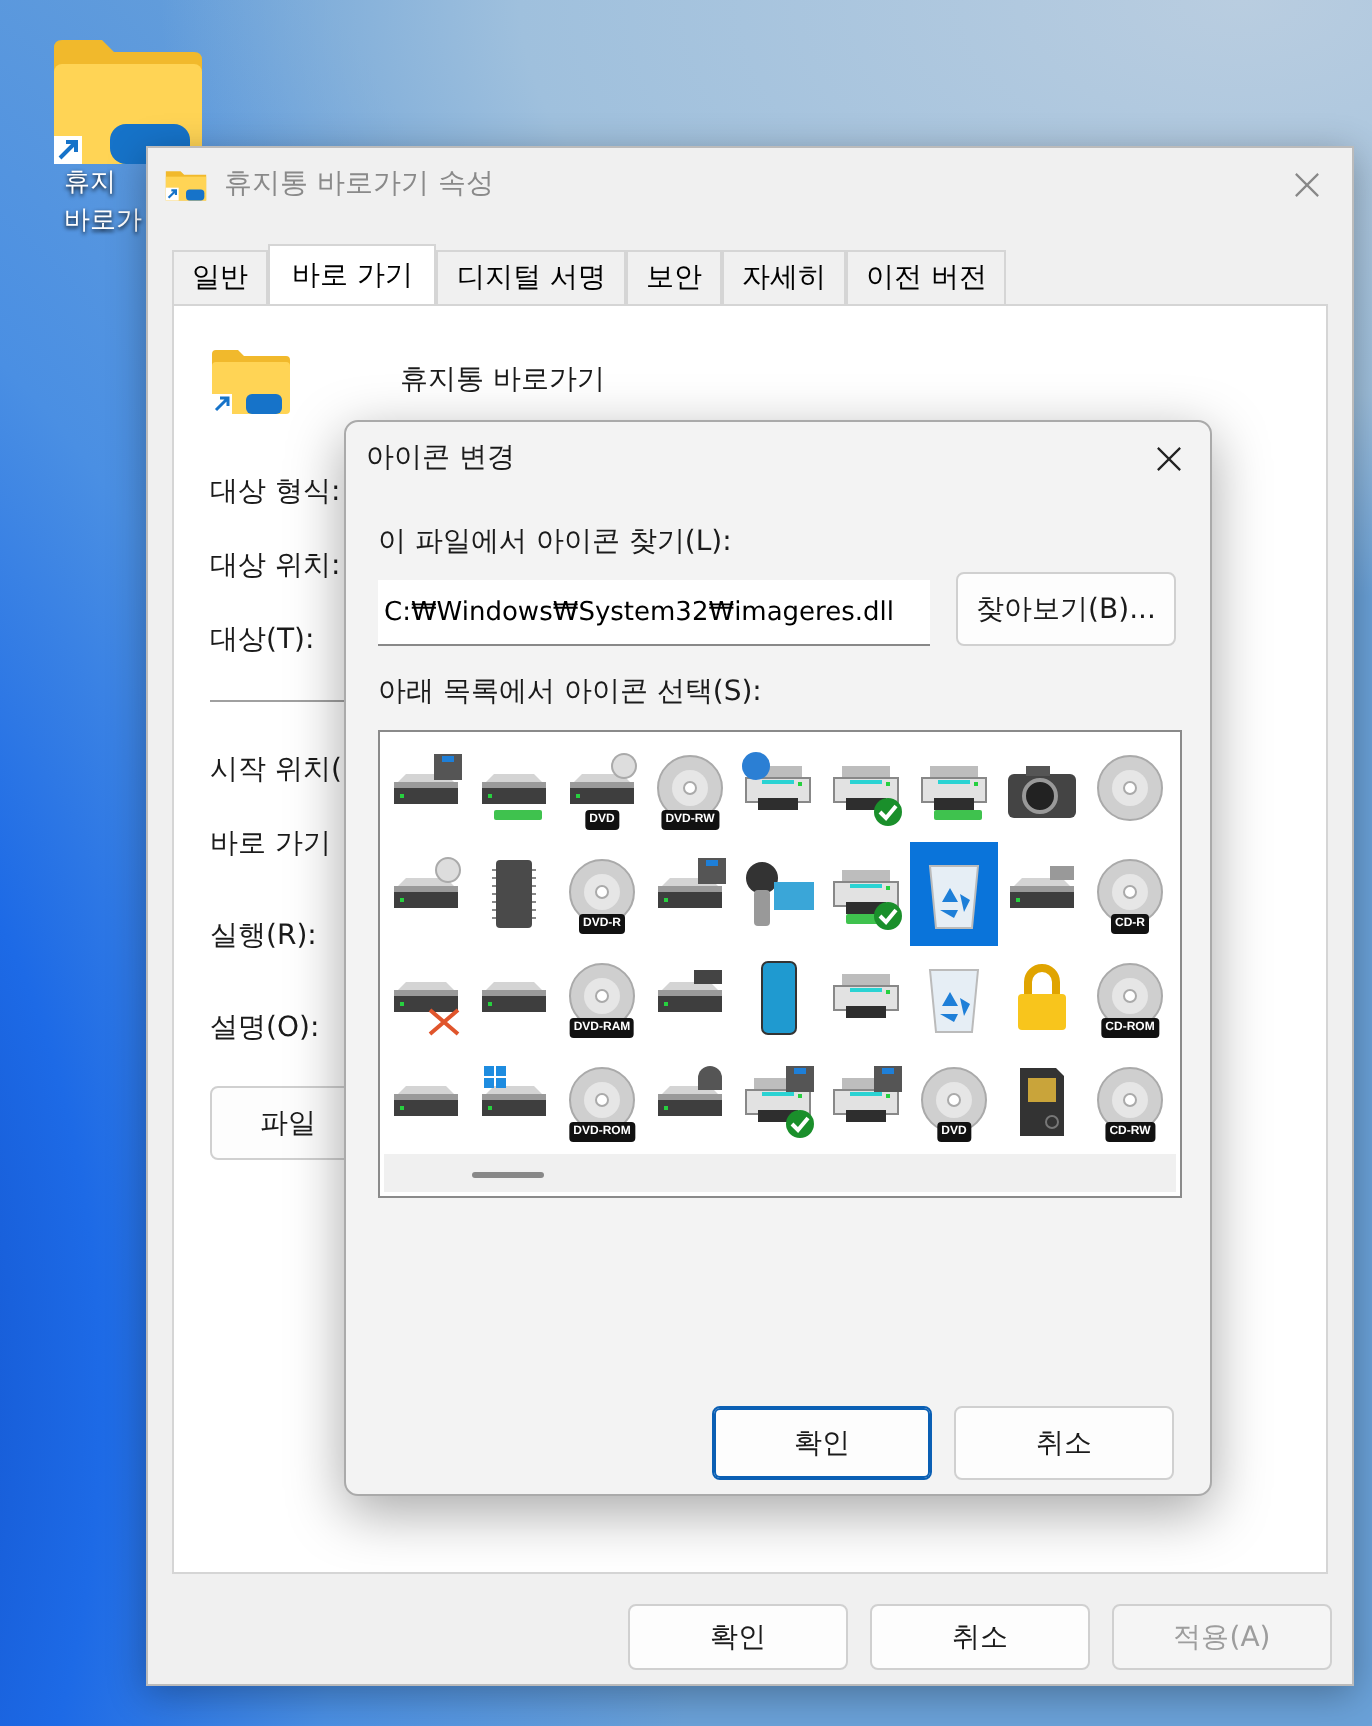 The image size is (1372, 1726). What do you see at coordinates (783, 277) in the screenshot?
I see `tab: 자세히` at bounding box center [783, 277].